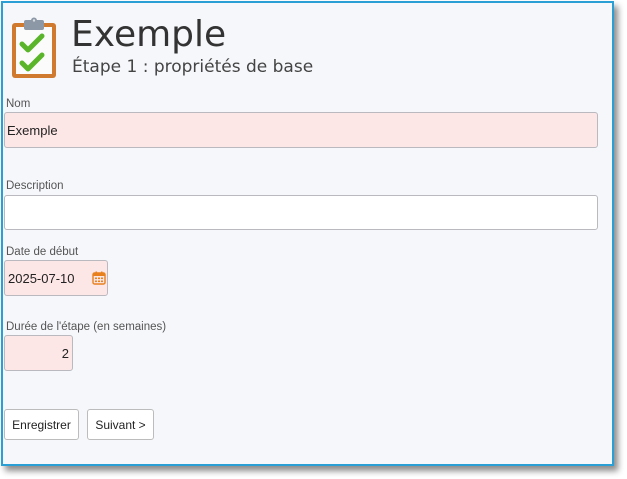 The width and height of the screenshot is (627, 479). I want to click on name-label: Nom, so click(18, 104).